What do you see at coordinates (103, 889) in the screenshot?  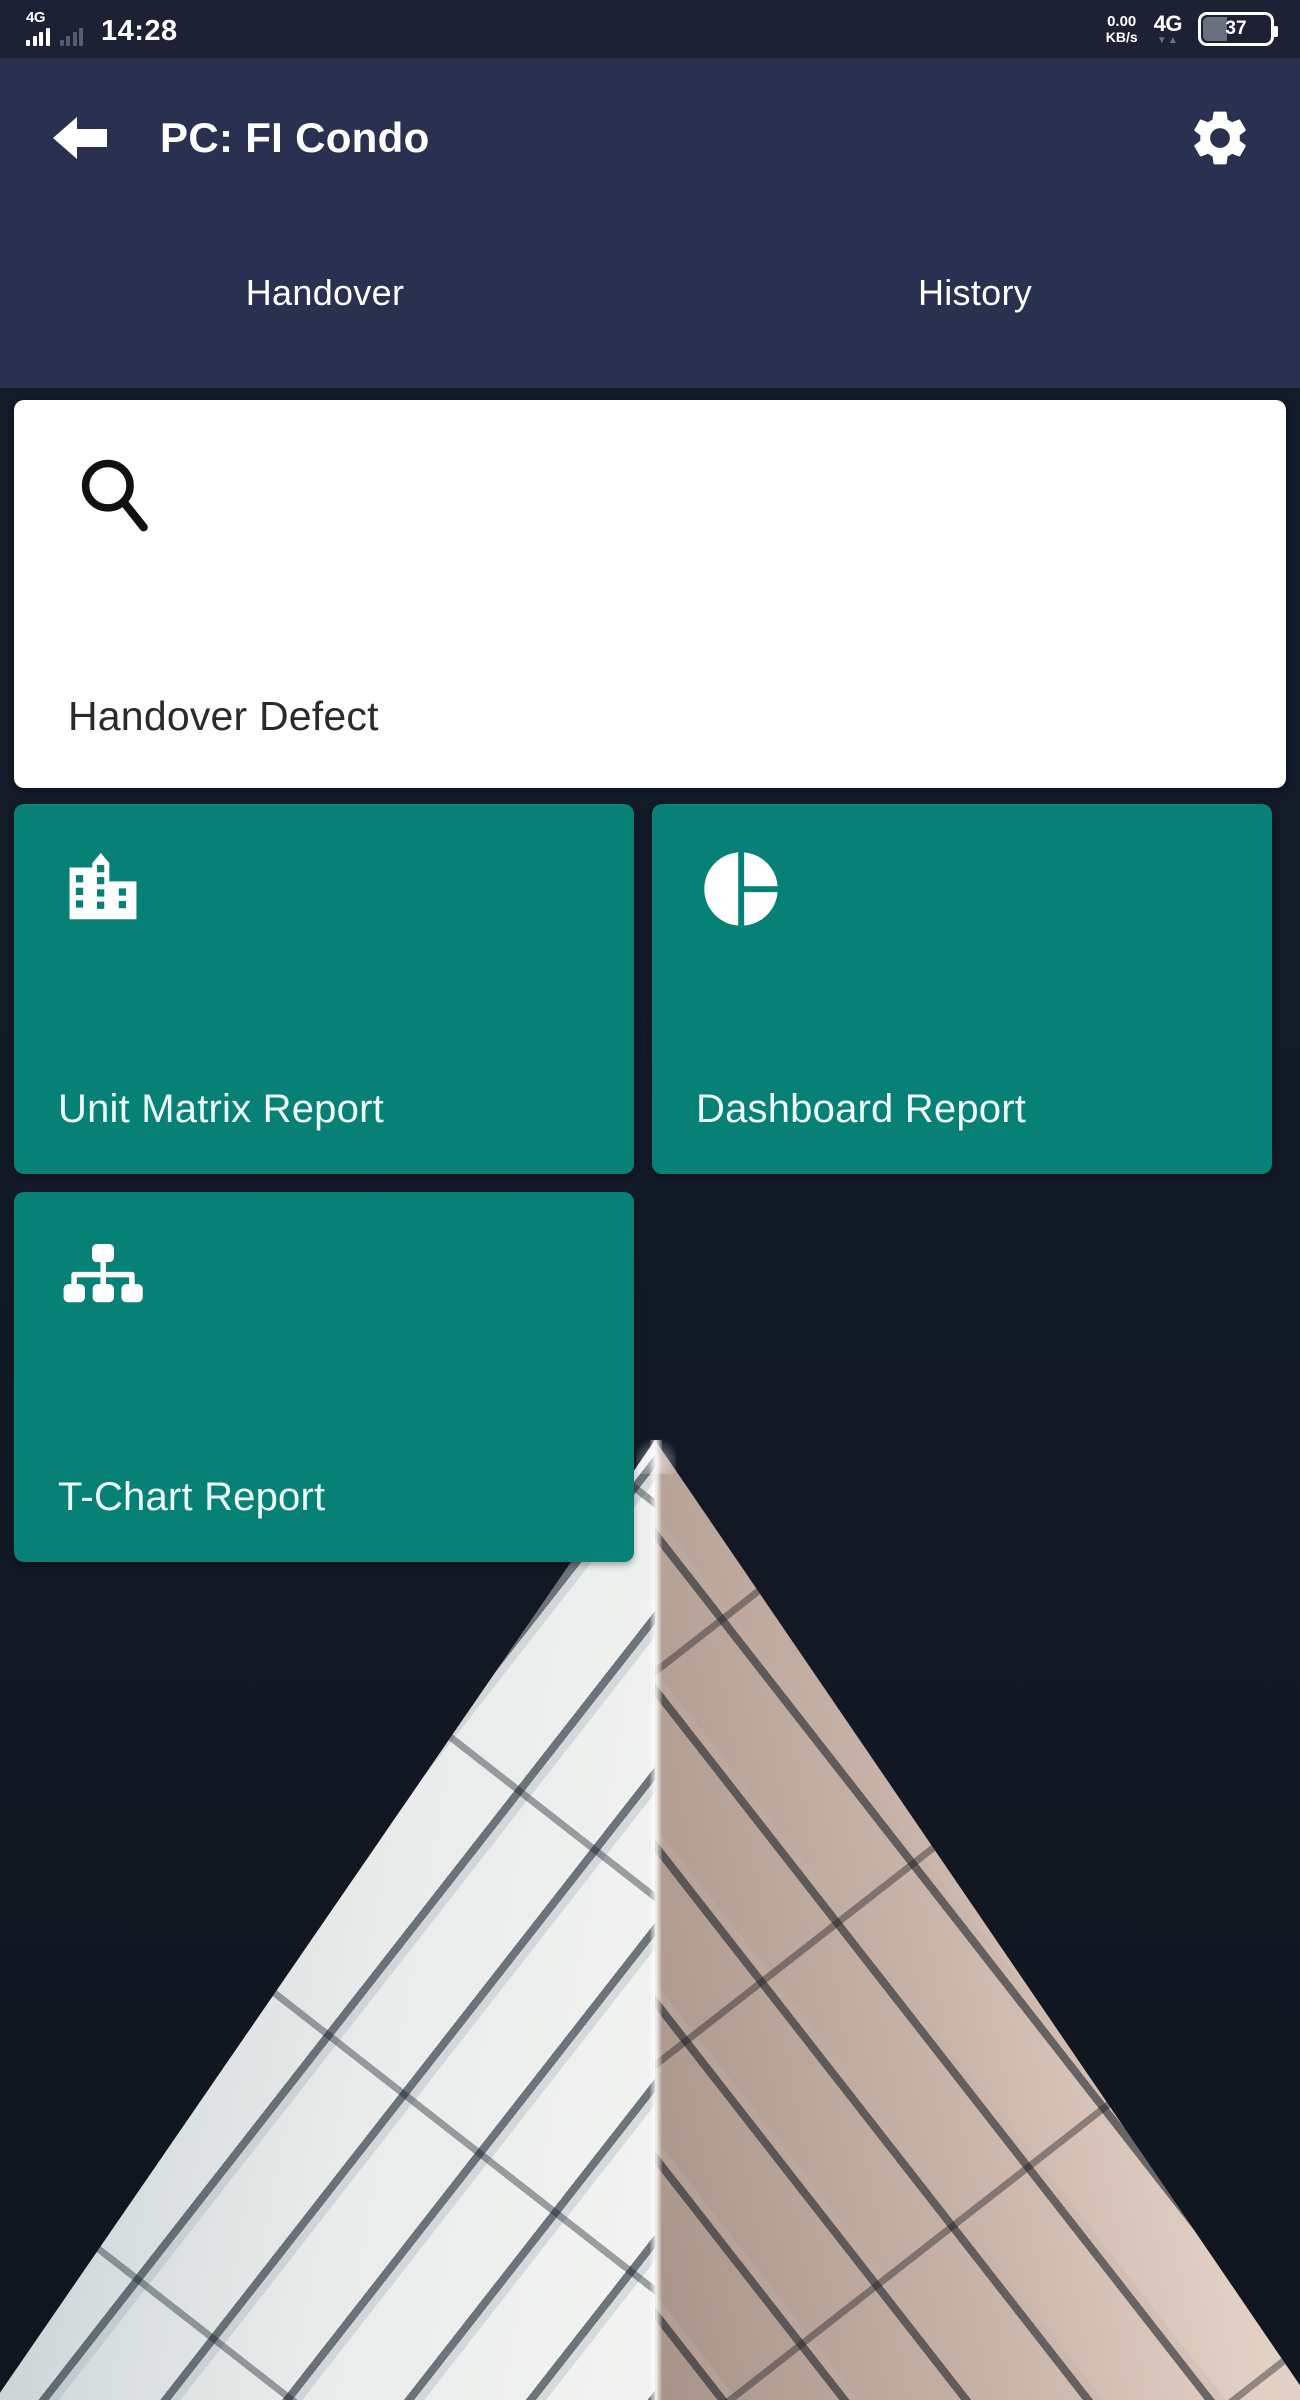 I see `building-icon` at bounding box center [103, 889].